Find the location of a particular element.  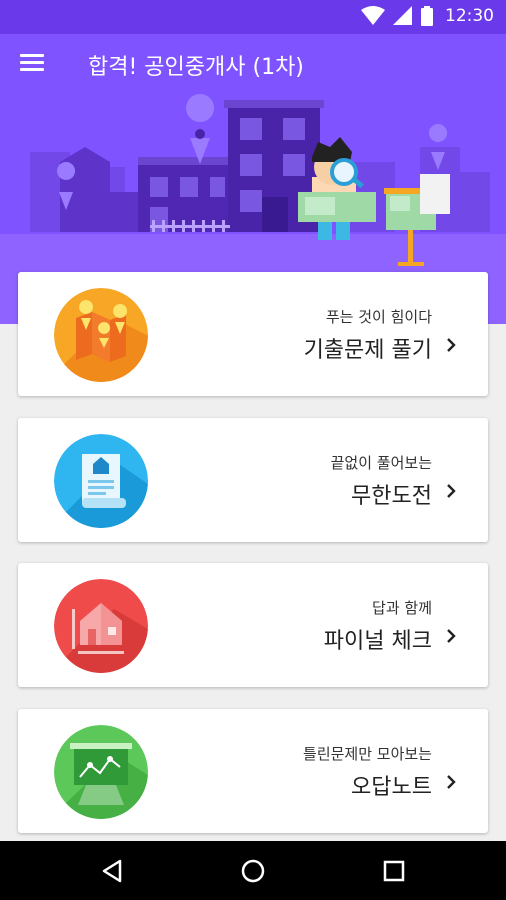

battery-icon is located at coordinates (427, 16).